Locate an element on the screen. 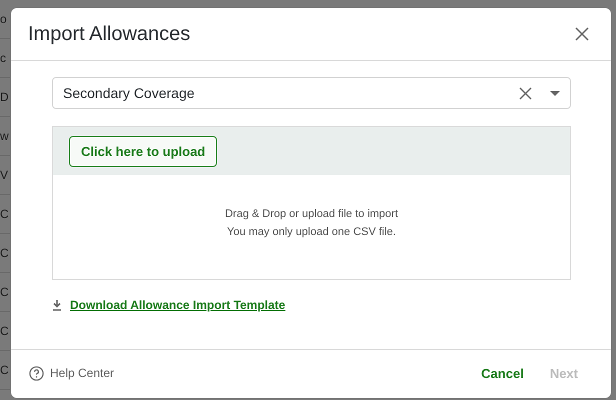 This screenshot has width=616, height=400. upload-button: Click here to upload is located at coordinates (143, 151).